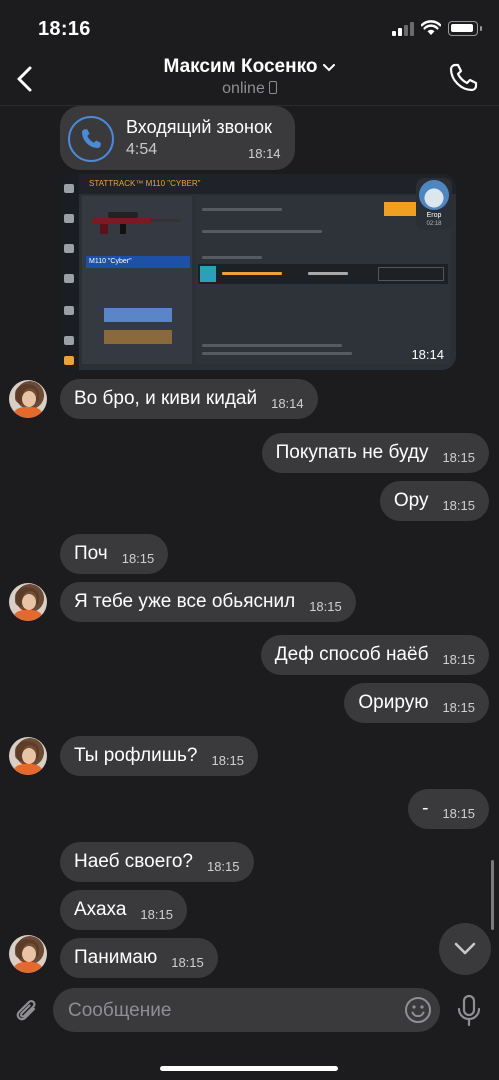 This screenshot has height=1080, width=499. I want to click on item-panel: M110 "Cyber", so click(137, 280).